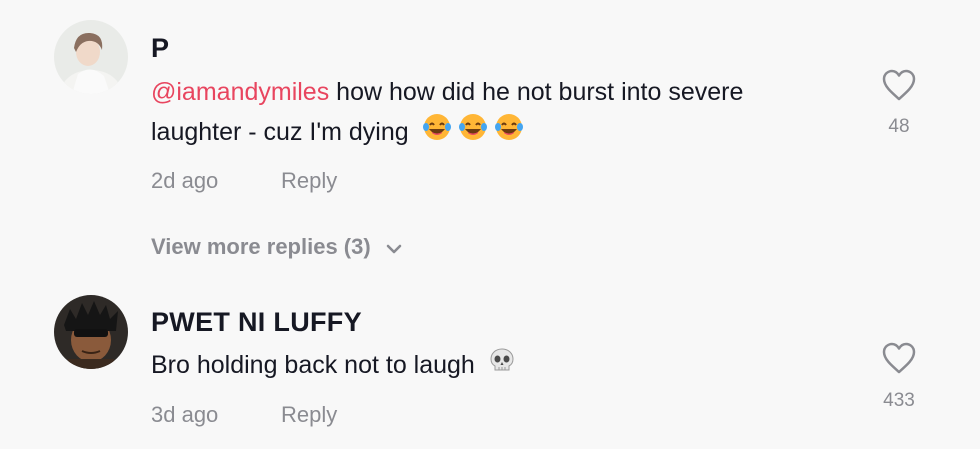  I want to click on view-more-replies-label: View more replies (3), so click(261, 246).